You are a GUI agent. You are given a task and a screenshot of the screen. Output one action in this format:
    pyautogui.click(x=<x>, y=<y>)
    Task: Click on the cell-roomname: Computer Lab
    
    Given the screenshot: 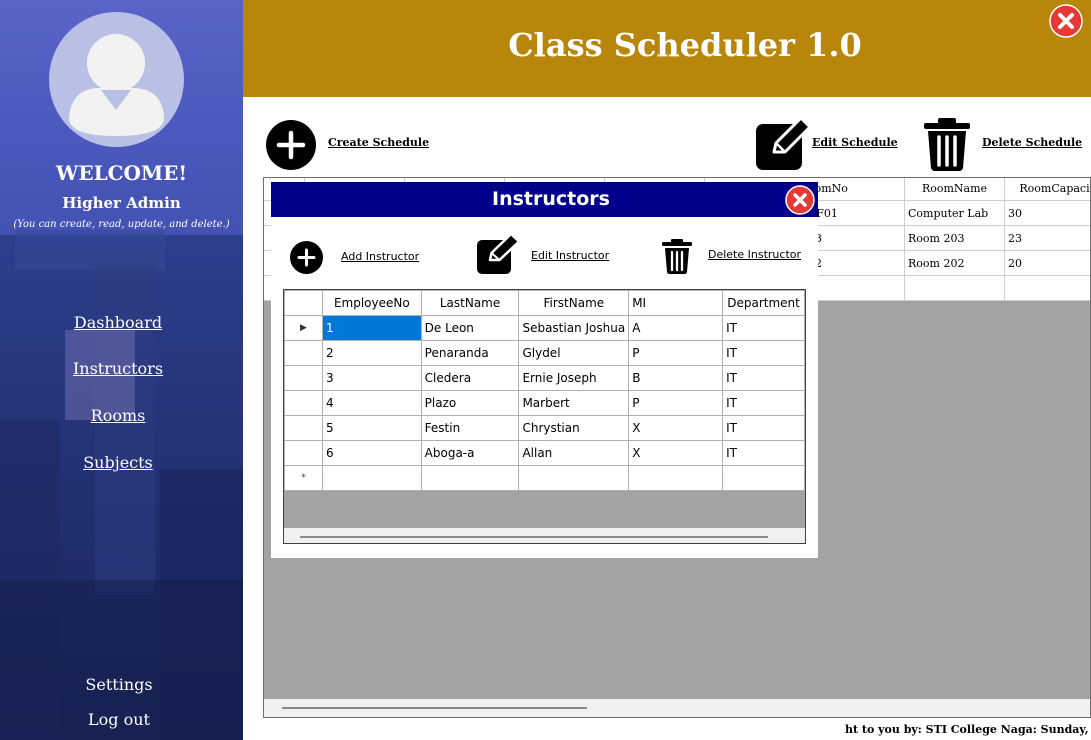 What is the action you would take?
    pyautogui.click(x=955, y=213)
    